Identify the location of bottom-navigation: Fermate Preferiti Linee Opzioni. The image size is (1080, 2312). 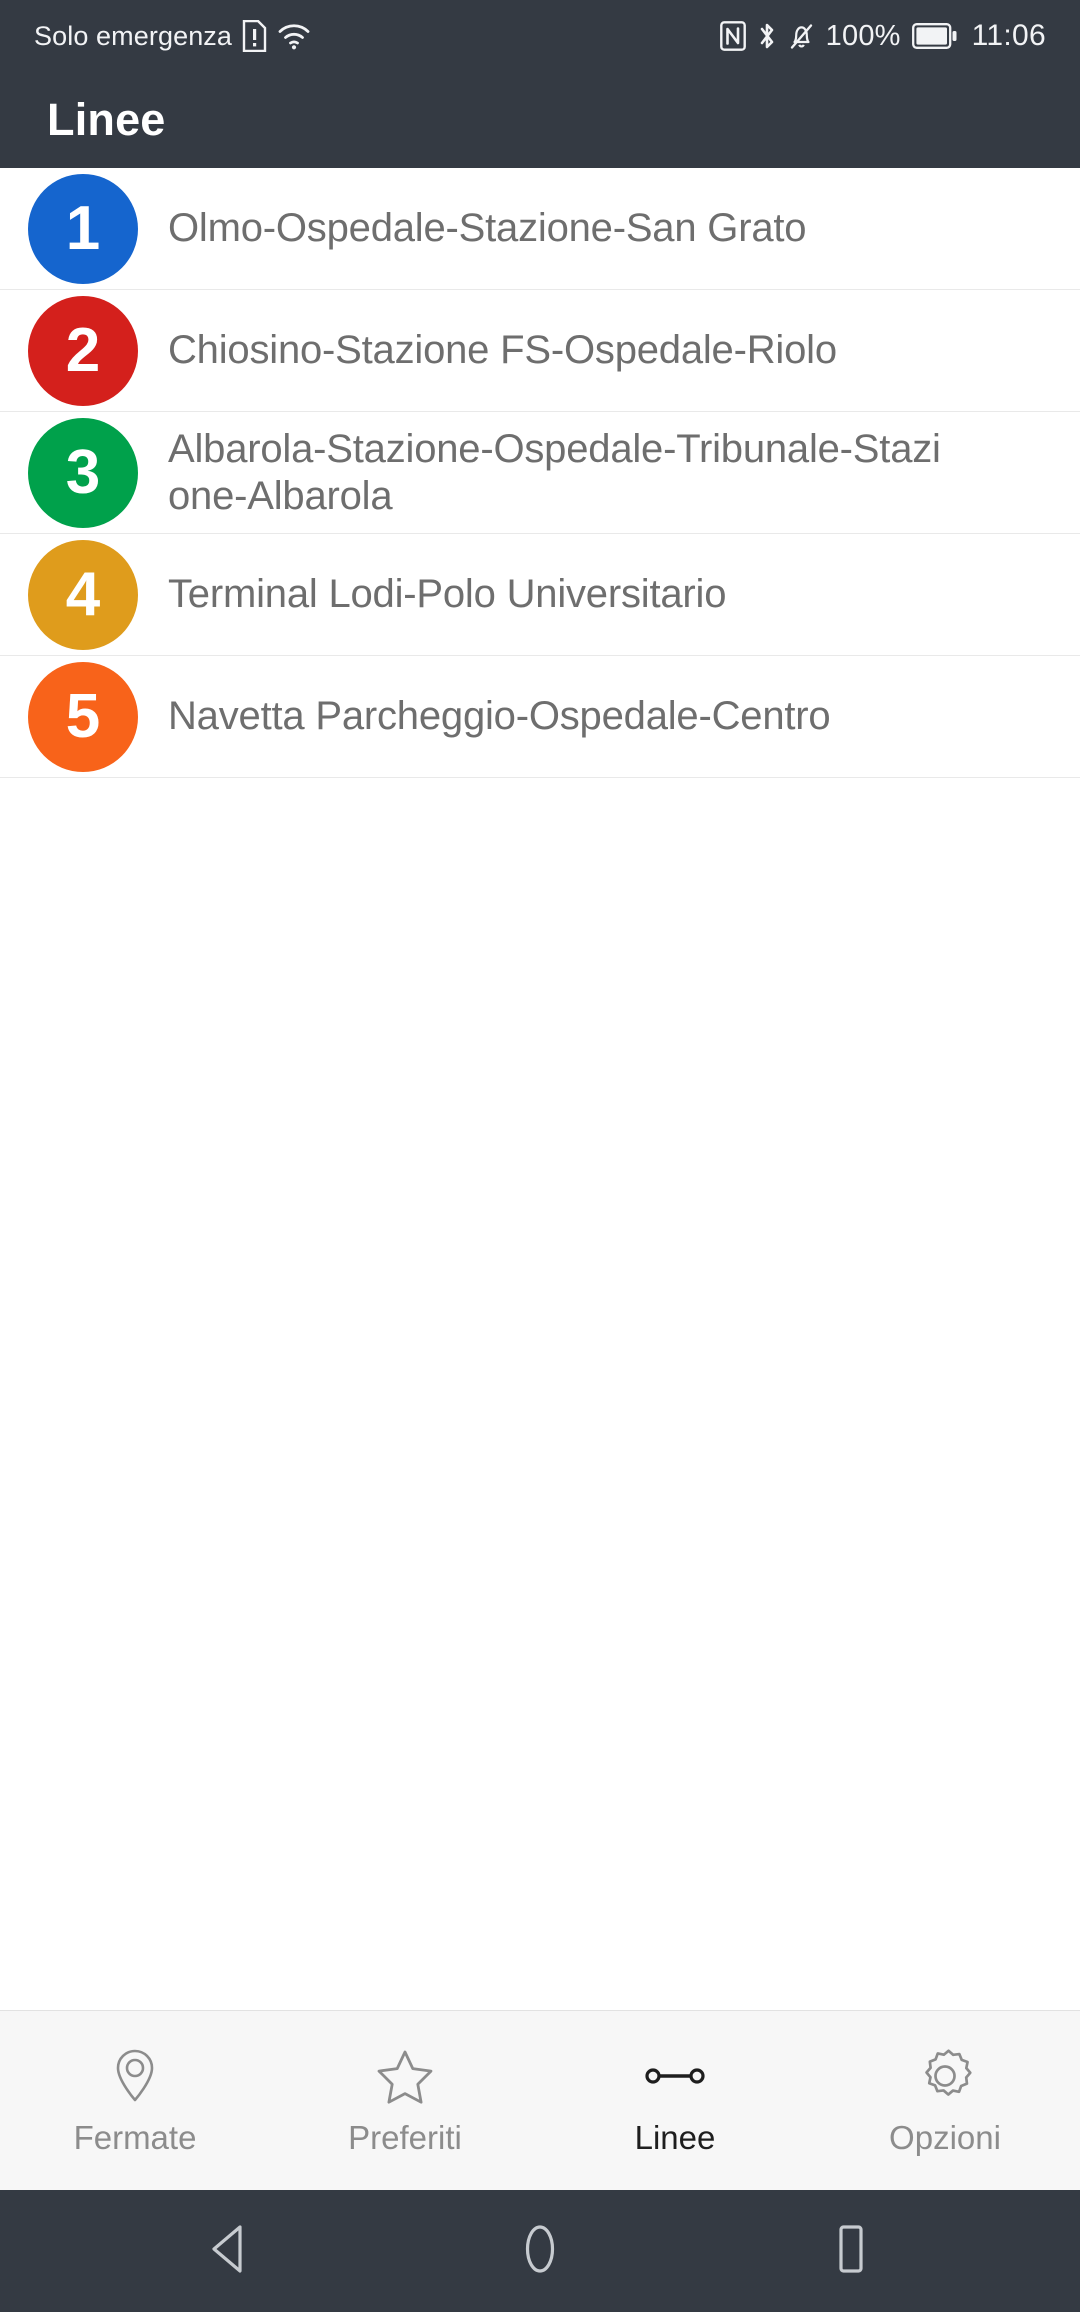
(540, 2100).